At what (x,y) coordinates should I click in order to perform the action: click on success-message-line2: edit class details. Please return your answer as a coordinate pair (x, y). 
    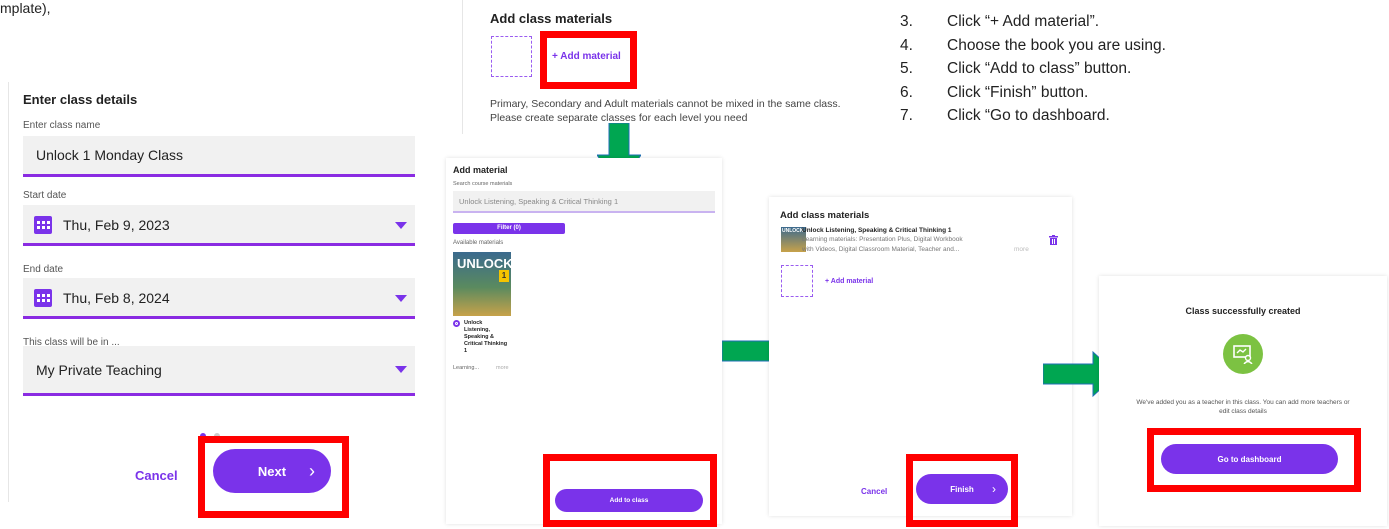
    Looking at the image, I should click on (1243, 411).